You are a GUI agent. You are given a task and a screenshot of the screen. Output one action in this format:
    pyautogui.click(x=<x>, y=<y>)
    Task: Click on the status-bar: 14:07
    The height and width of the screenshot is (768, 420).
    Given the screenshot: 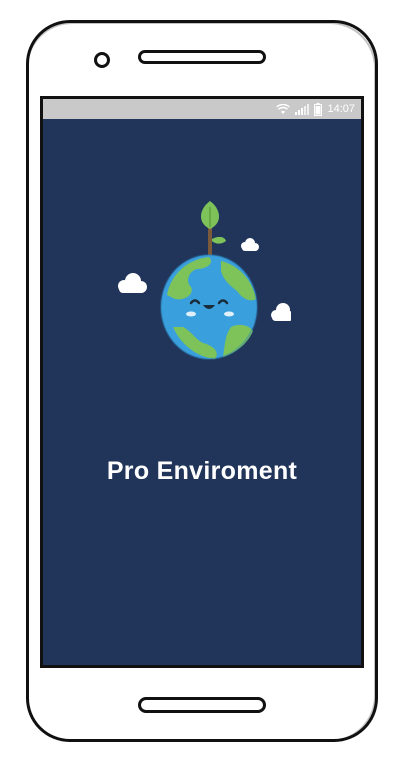 What is the action you would take?
    pyautogui.click(x=202, y=109)
    